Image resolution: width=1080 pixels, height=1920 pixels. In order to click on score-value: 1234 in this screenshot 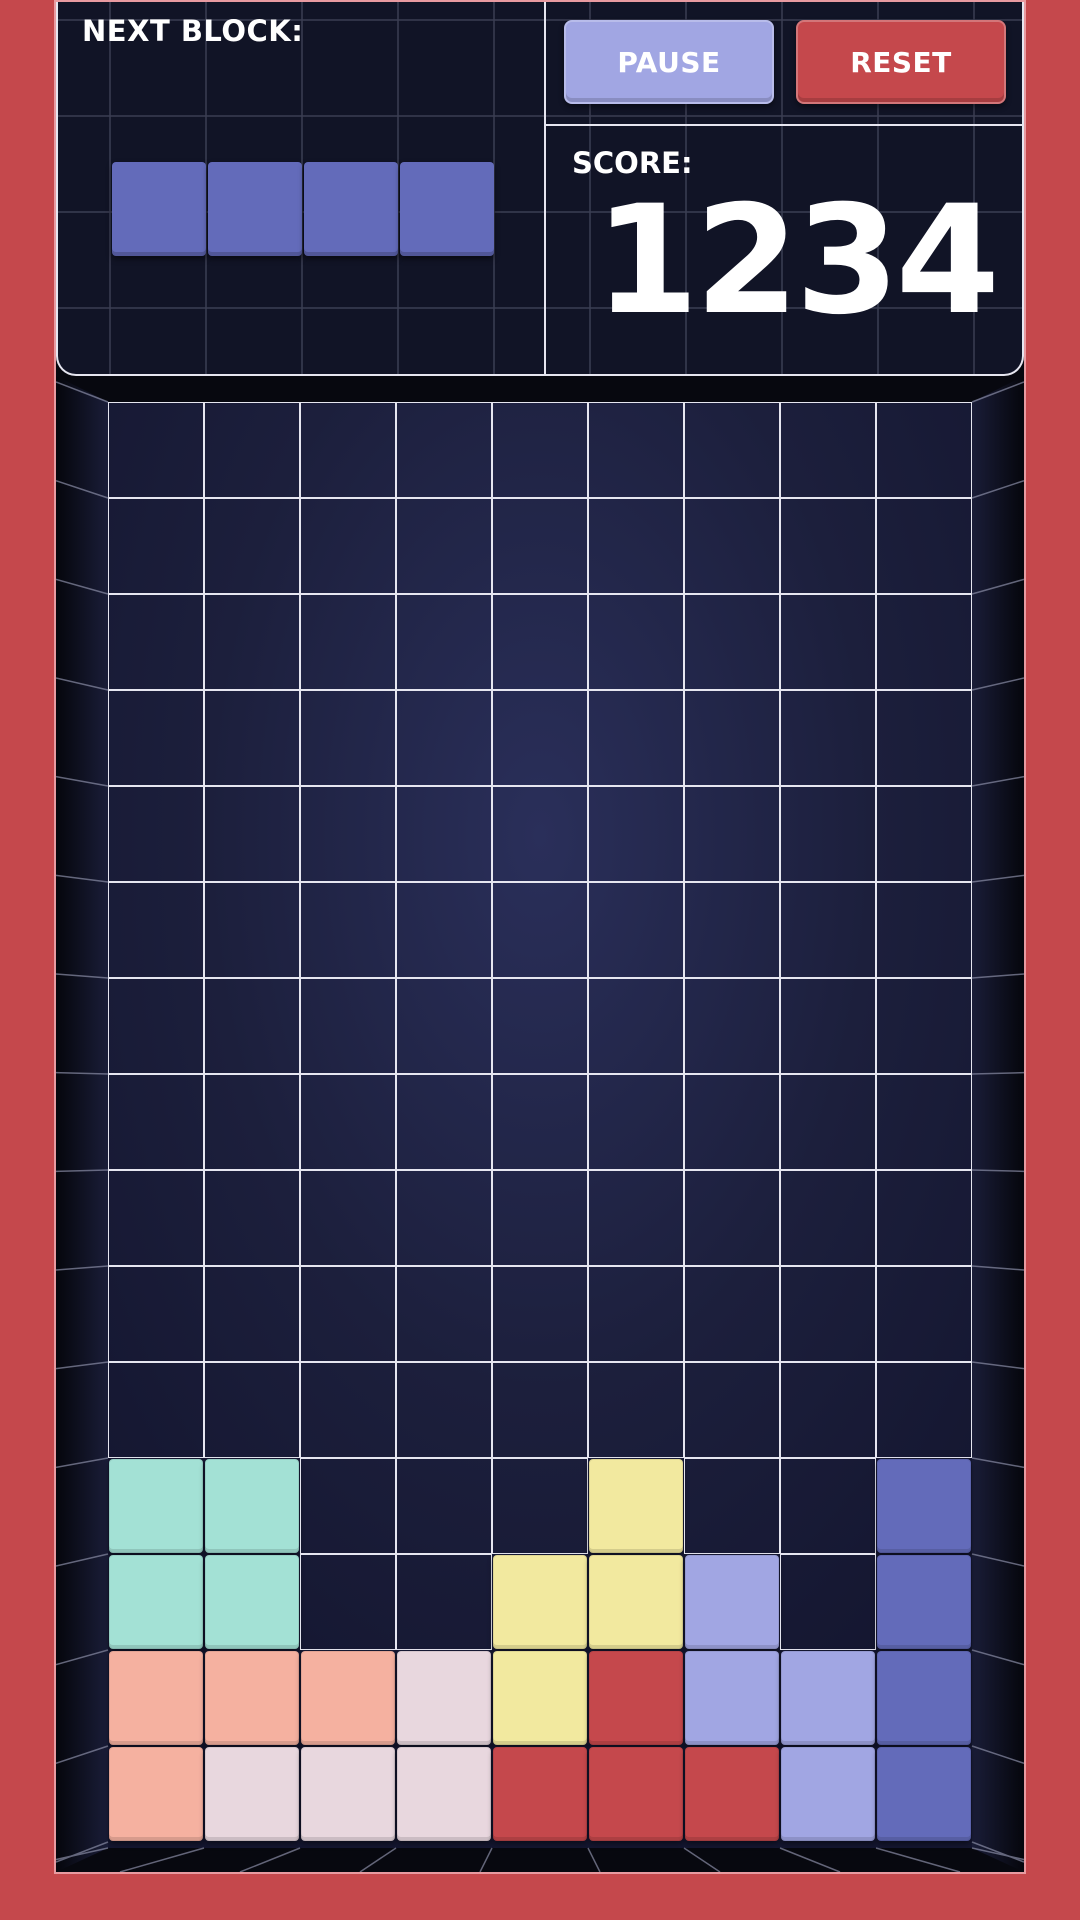, I will do `click(797, 261)`.